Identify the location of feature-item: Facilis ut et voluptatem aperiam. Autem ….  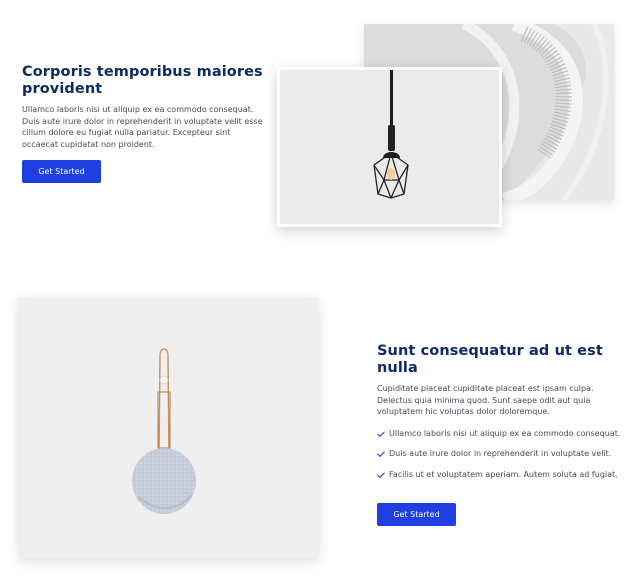
(499, 475).